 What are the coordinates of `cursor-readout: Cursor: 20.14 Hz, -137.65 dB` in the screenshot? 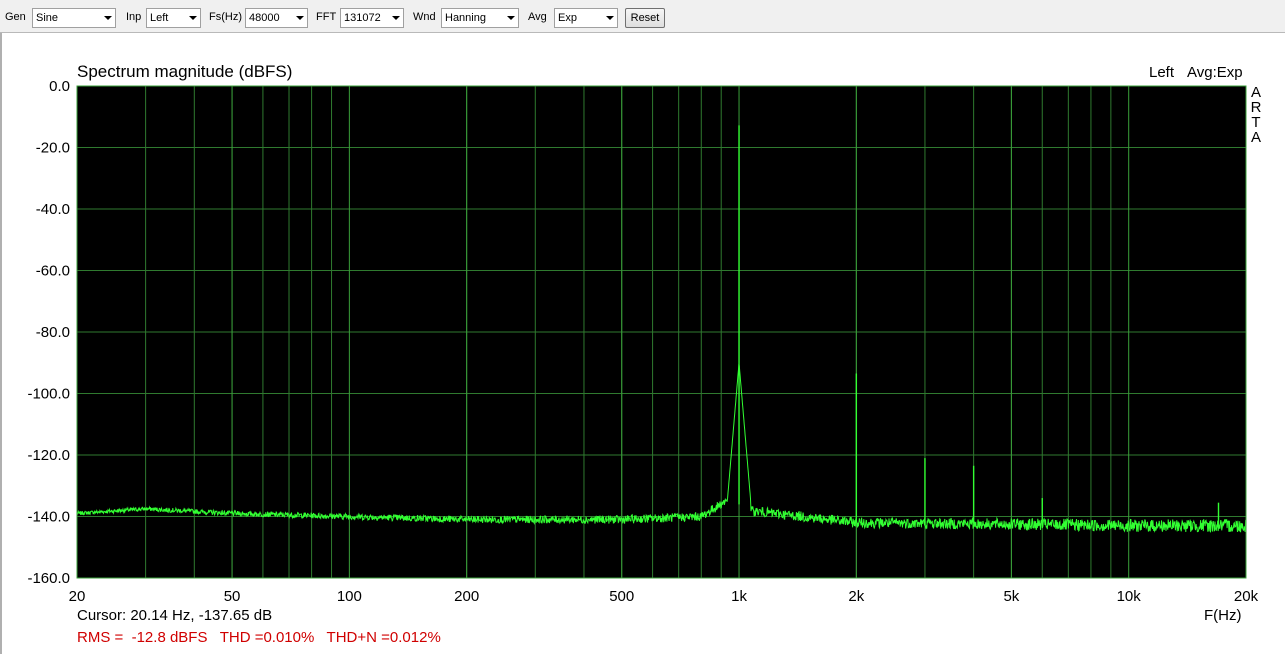 It's located at (175, 615).